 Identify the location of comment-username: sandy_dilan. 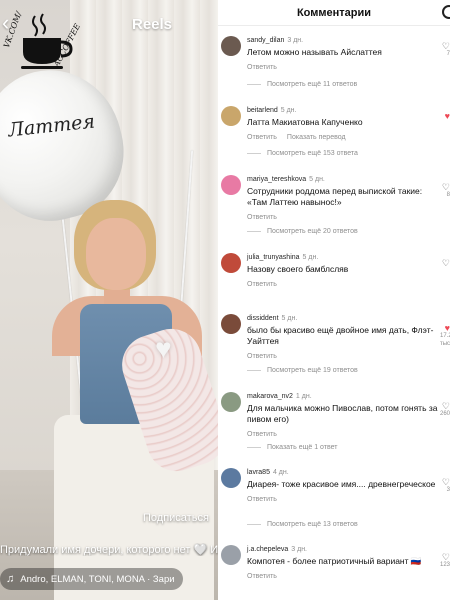
(265, 40).